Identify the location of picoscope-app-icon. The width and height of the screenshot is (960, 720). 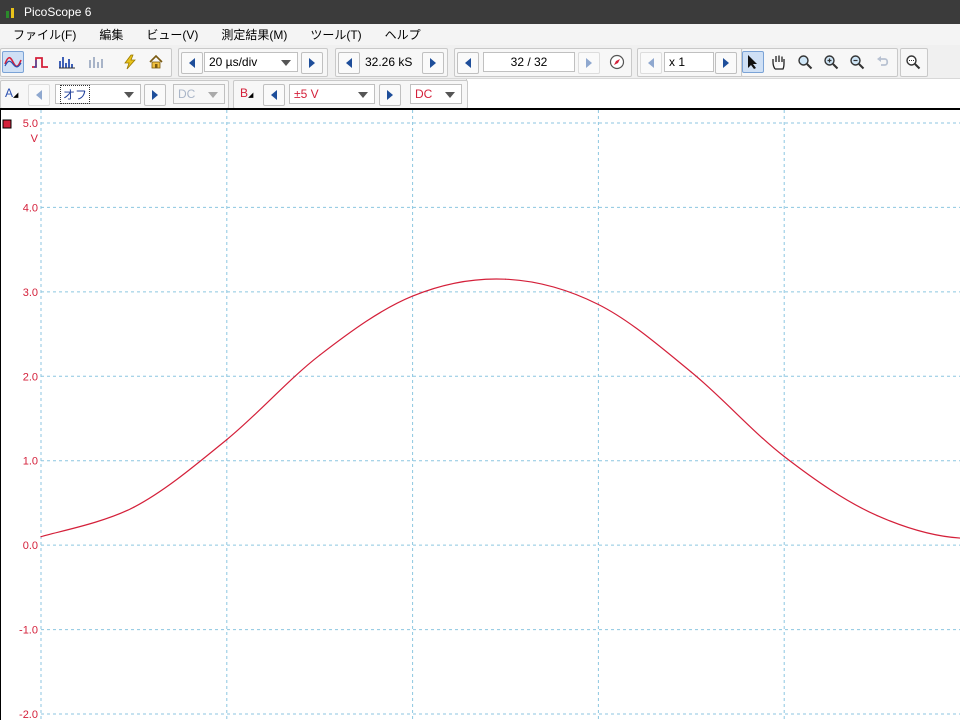
(10, 13).